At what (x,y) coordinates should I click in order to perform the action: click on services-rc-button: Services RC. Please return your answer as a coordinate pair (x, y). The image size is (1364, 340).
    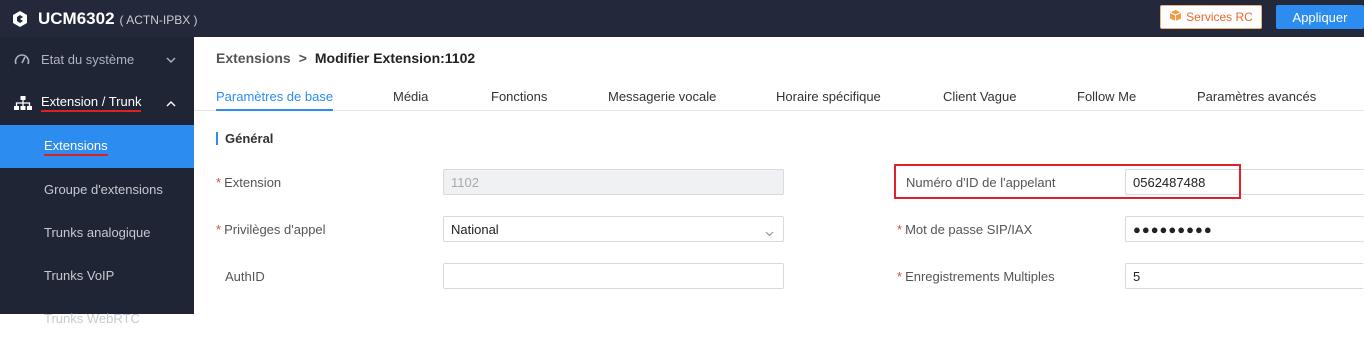
    Looking at the image, I should click on (1211, 17).